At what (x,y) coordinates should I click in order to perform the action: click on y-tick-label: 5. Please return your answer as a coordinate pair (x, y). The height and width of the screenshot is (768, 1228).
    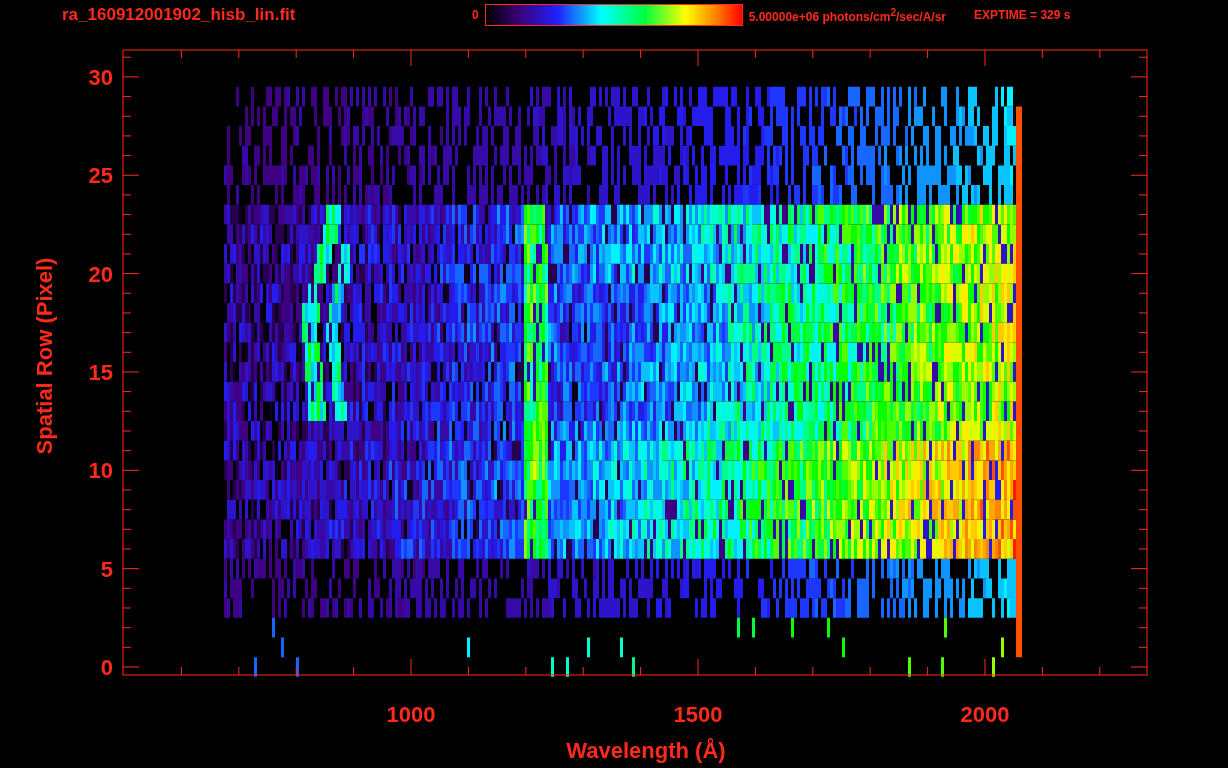
    Looking at the image, I should click on (106, 569).